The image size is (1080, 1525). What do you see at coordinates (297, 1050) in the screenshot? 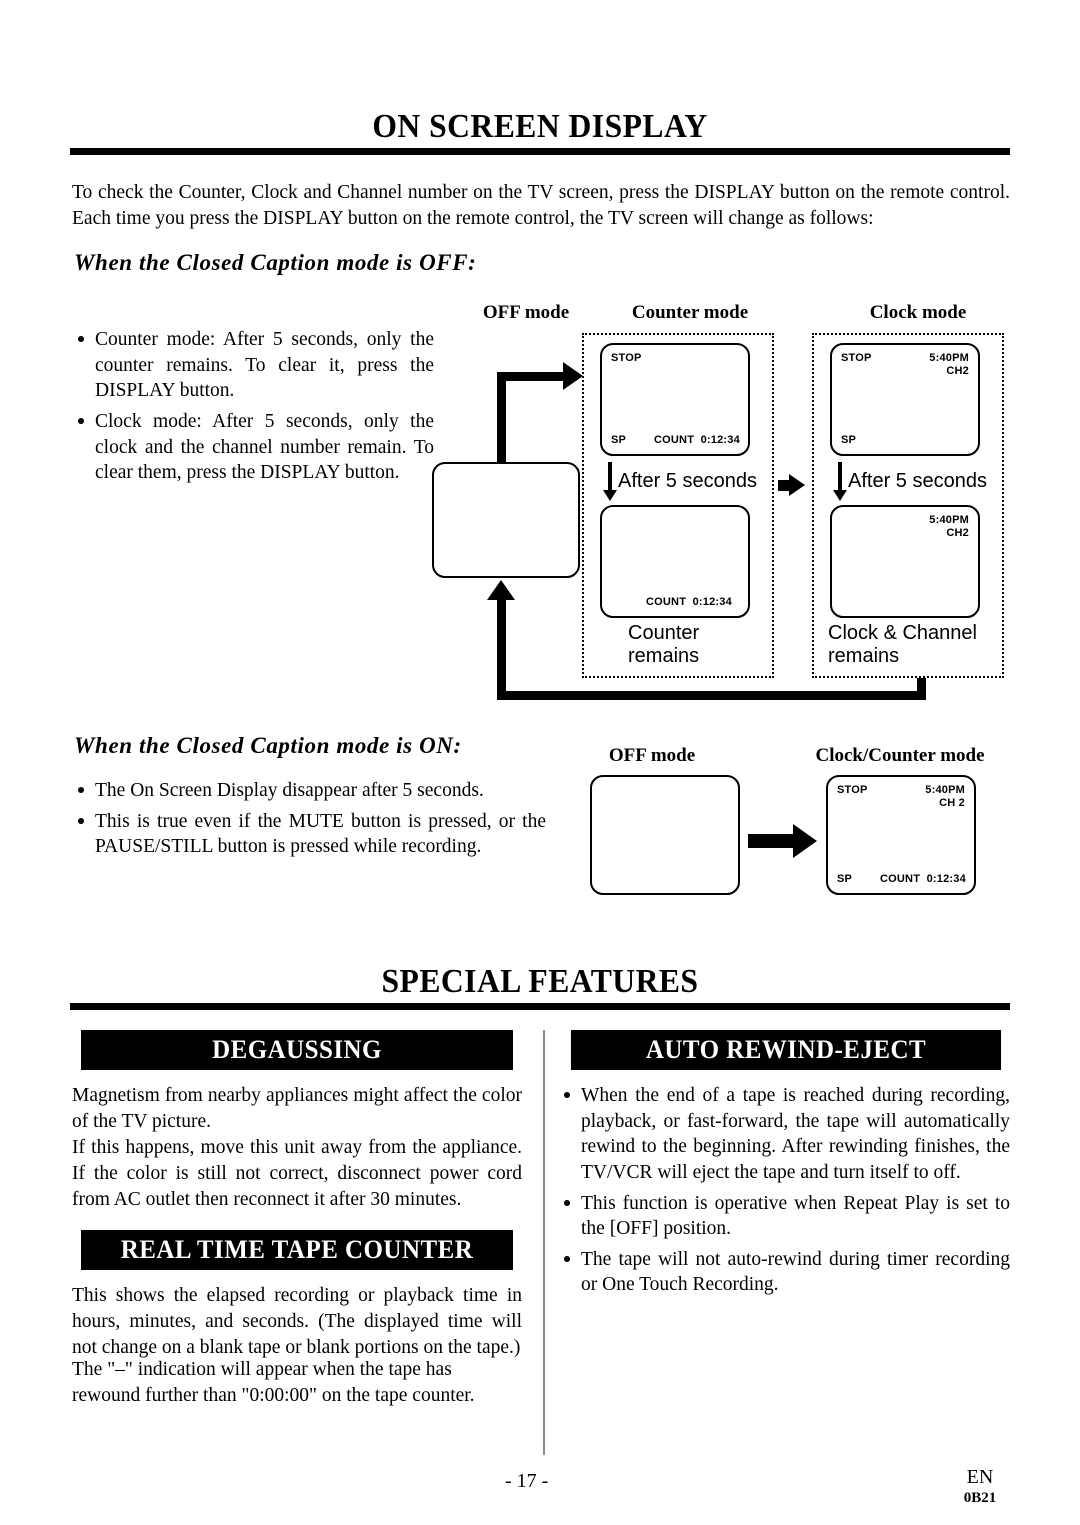
I see `banner-degaussing: DEGAUSSING` at bounding box center [297, 1050].